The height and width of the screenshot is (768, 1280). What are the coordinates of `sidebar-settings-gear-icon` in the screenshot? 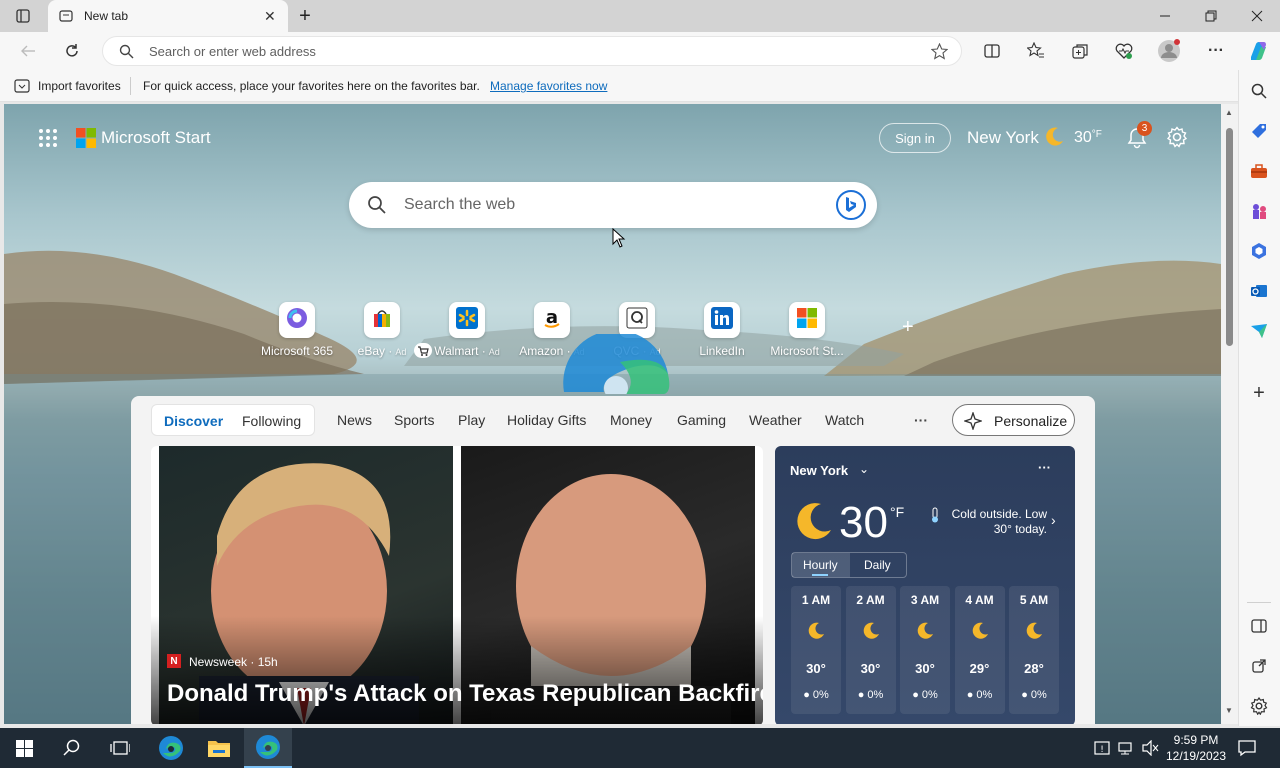 It's located at (1259, 706).